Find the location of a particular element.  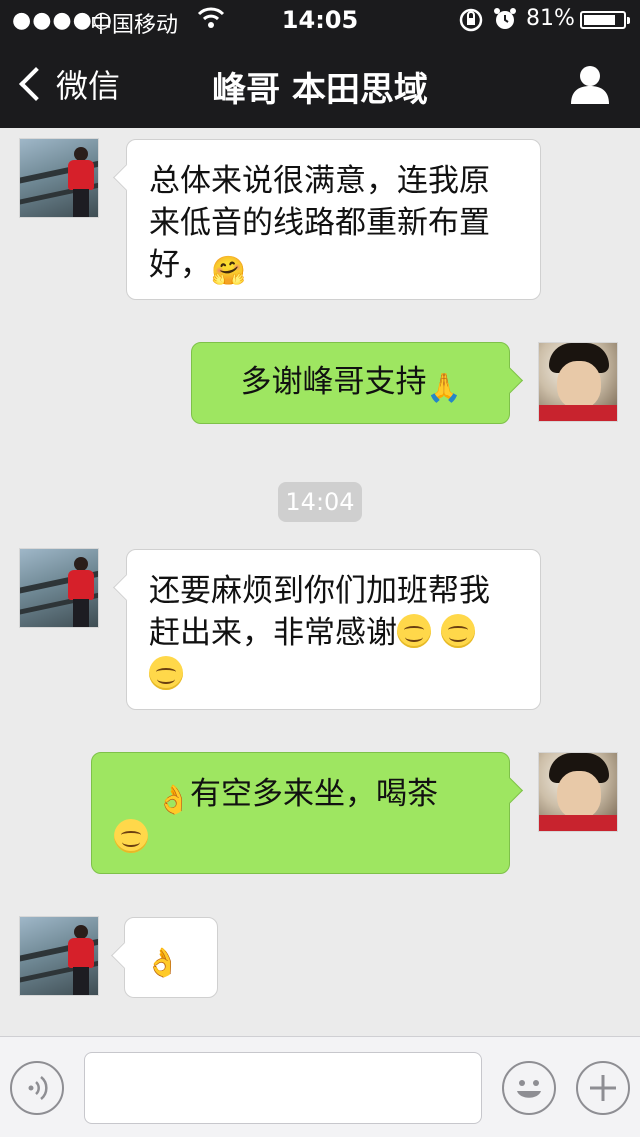

plus-icon is located at coordinates (603, 1088).